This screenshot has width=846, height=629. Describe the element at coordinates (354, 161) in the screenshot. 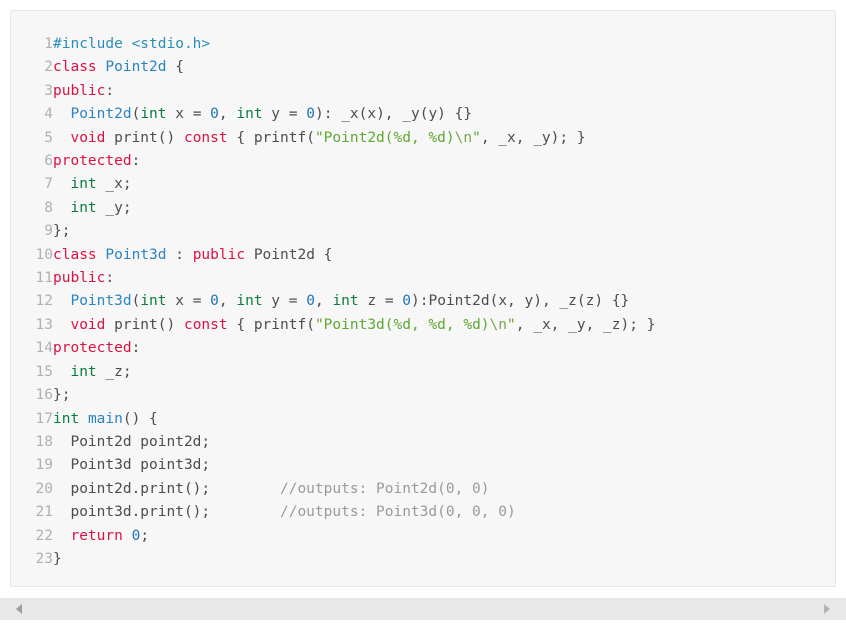

I see `code-line-6: protected:` at that location.